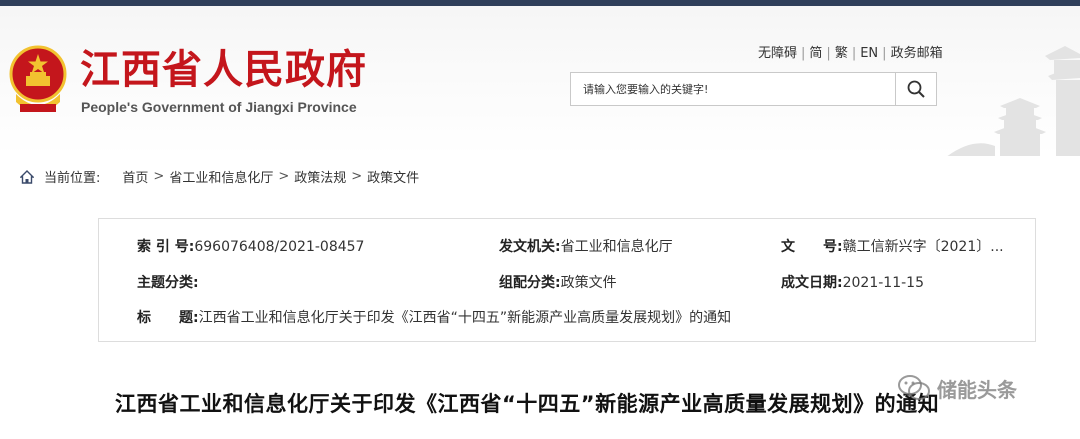 The height and width of the screenshot is (439, 1080). Describe the element at coordinates (27, 176) in the screenshot. I see `home-icon` at that location.